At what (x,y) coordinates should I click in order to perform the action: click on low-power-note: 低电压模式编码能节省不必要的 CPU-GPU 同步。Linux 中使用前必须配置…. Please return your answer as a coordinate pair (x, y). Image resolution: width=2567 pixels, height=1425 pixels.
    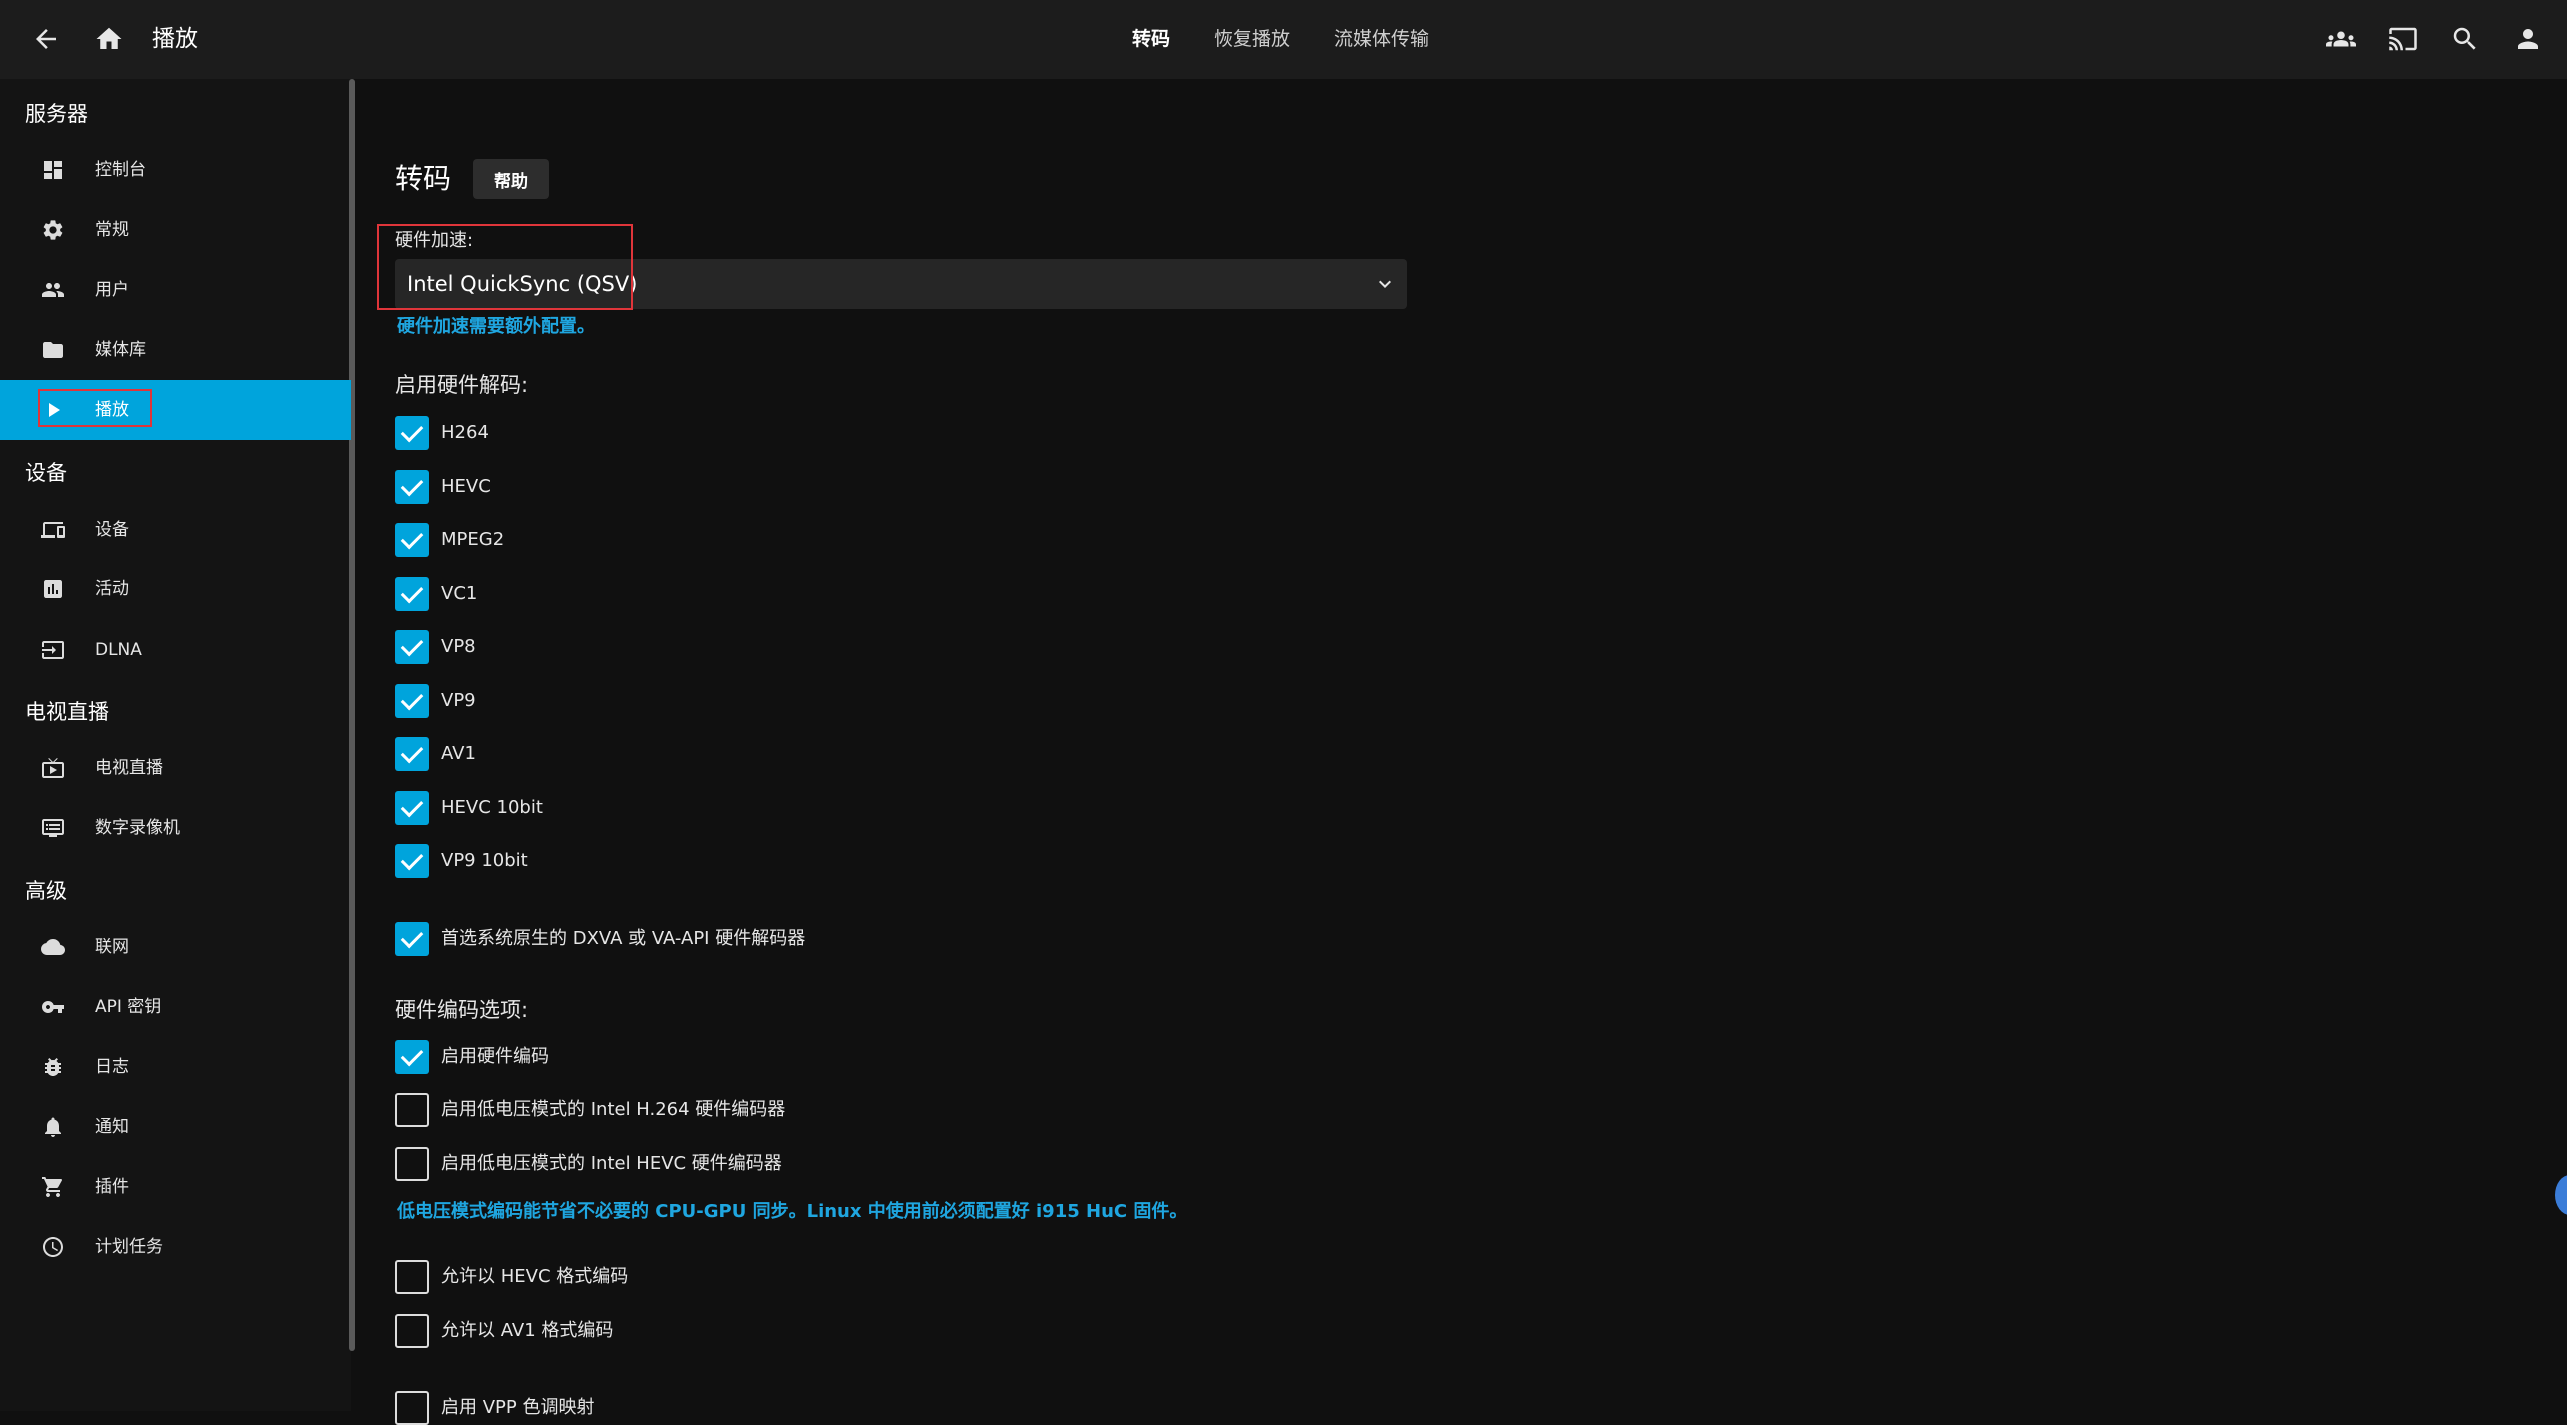
    Looking at the image, I should click on (792, 1211).